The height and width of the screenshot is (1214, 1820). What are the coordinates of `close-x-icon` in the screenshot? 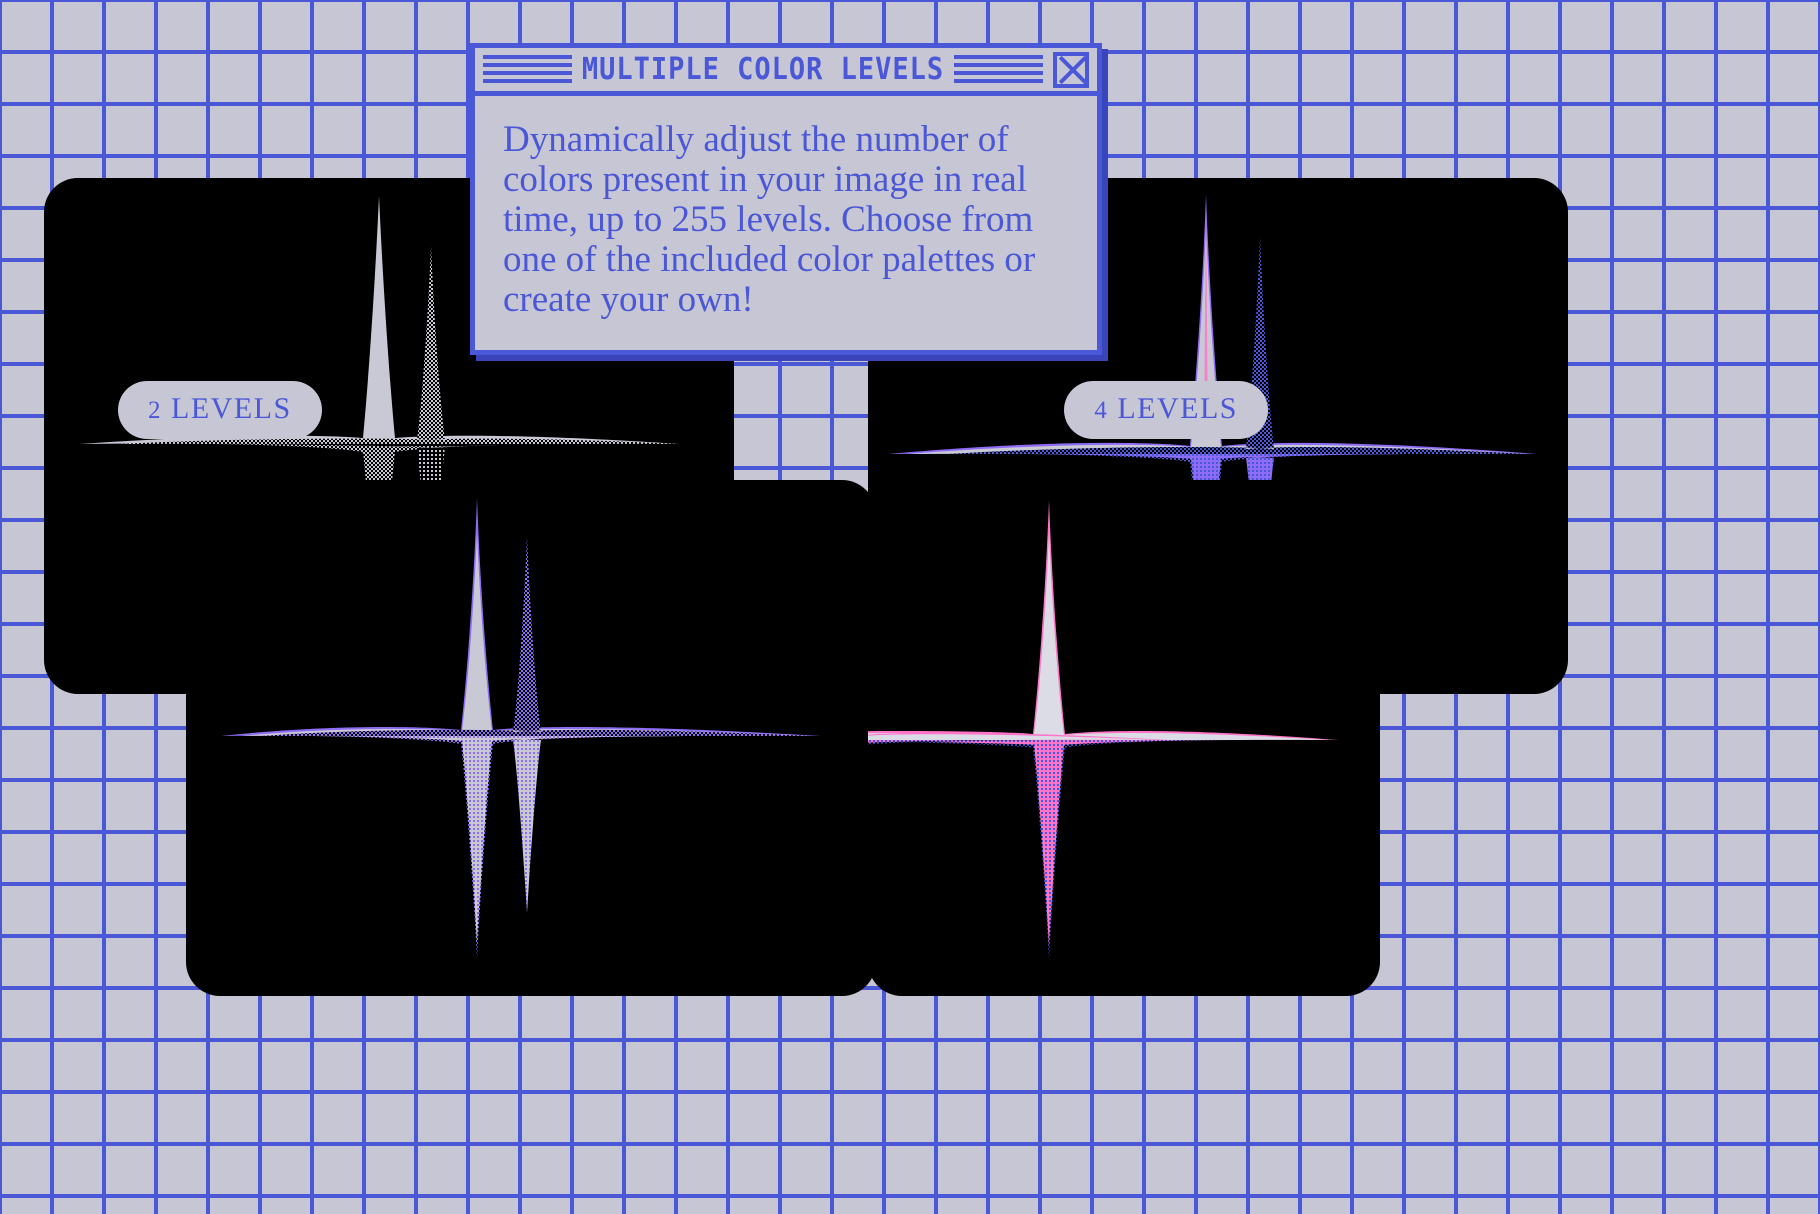 It's located at (1071, 69).